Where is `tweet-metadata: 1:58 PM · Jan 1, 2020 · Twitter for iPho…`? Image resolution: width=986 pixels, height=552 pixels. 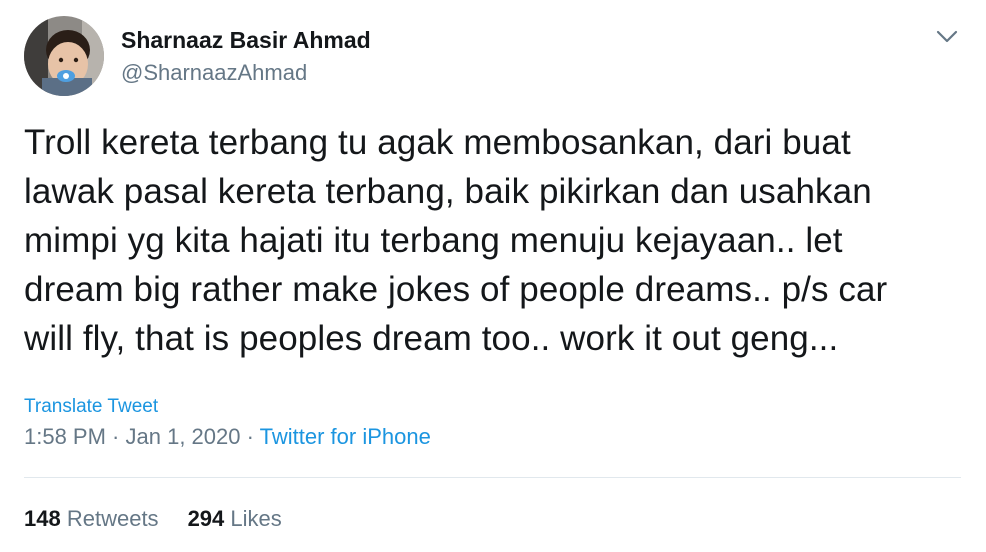
tweet-metadata: 1:58 PM · Jan 1, 2020 · Twitter for iPho… is located at coordinates (227, 437).